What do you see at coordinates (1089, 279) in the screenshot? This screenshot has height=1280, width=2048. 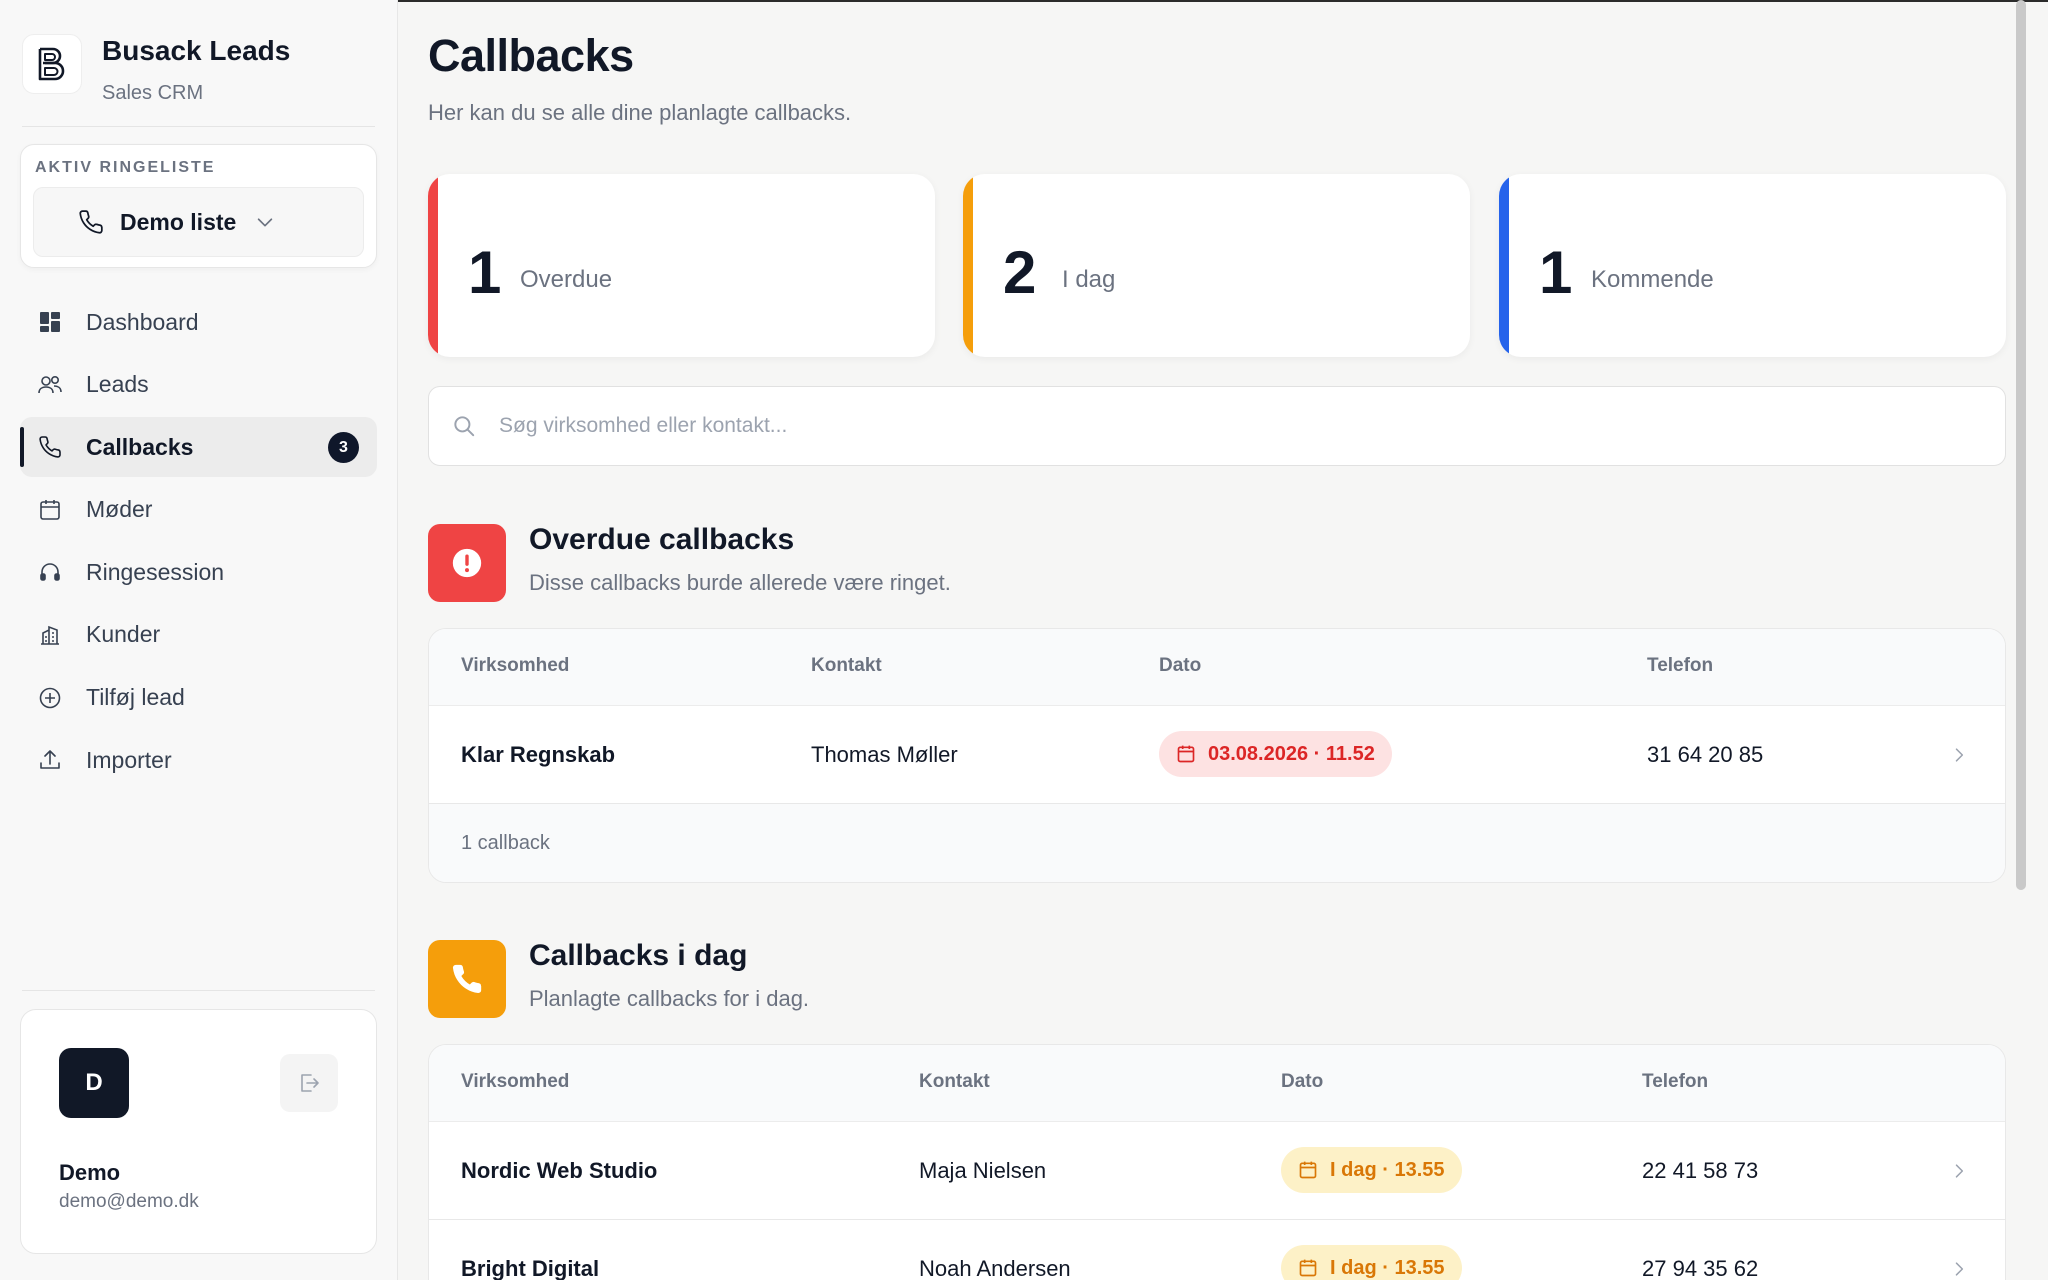 I see `stat-label: I dag` at bounding box center [1089, 279].